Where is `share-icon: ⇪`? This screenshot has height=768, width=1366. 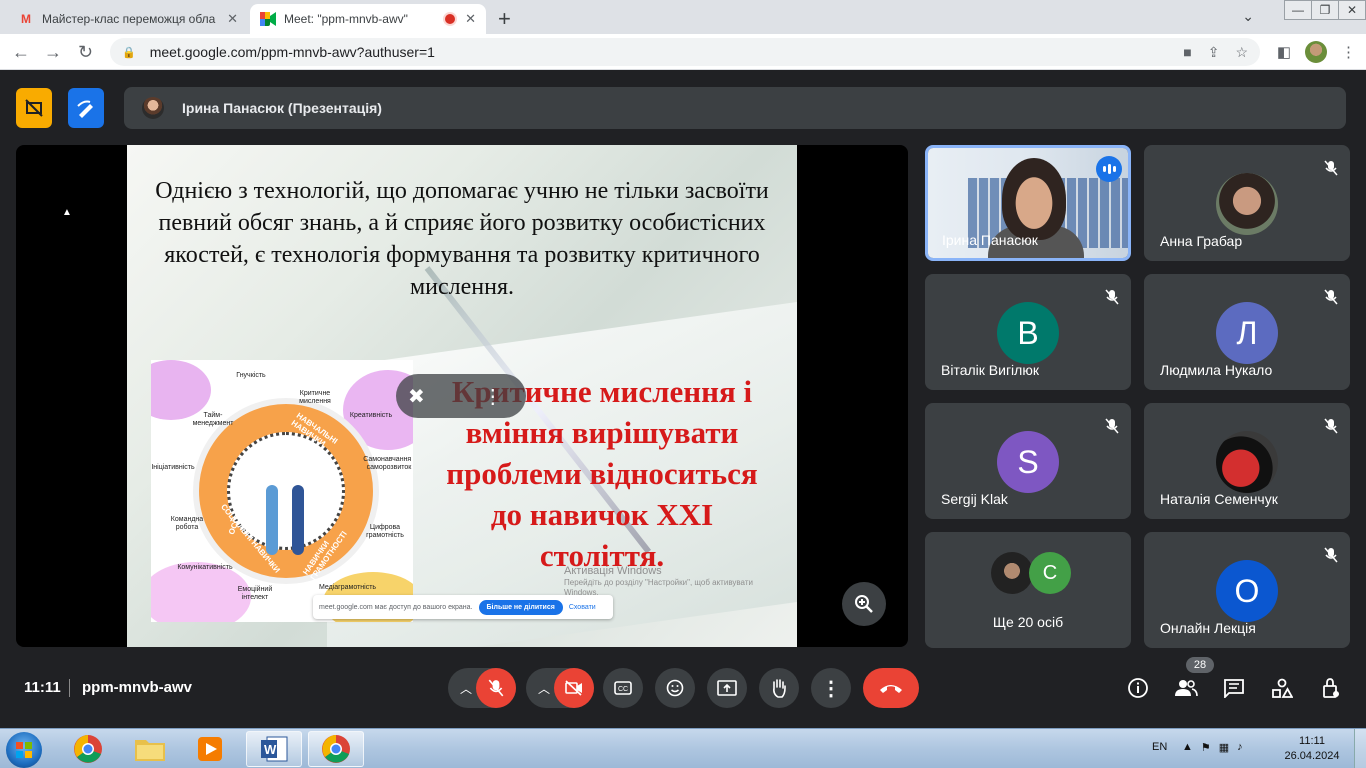
share-icon: ⇪ is located at coordinates (1214, 52).